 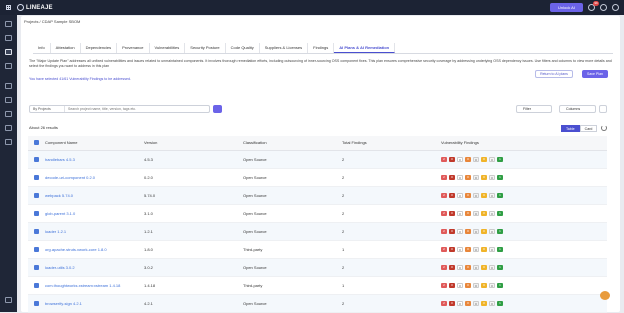 What do you see at coordinates (205, 48) in the screenshot?
I see `tab-security-posture: Security Posture` at bounding box center [205, 48].